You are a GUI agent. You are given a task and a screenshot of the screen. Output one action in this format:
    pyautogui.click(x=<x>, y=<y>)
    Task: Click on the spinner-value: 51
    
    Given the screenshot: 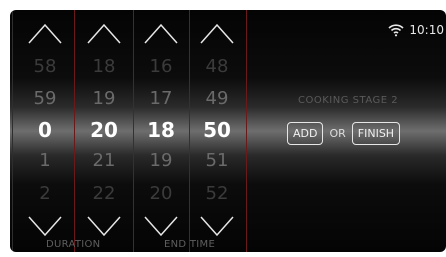 What is the action you would take?
    pyautogui.click(x=217, y=160)
    